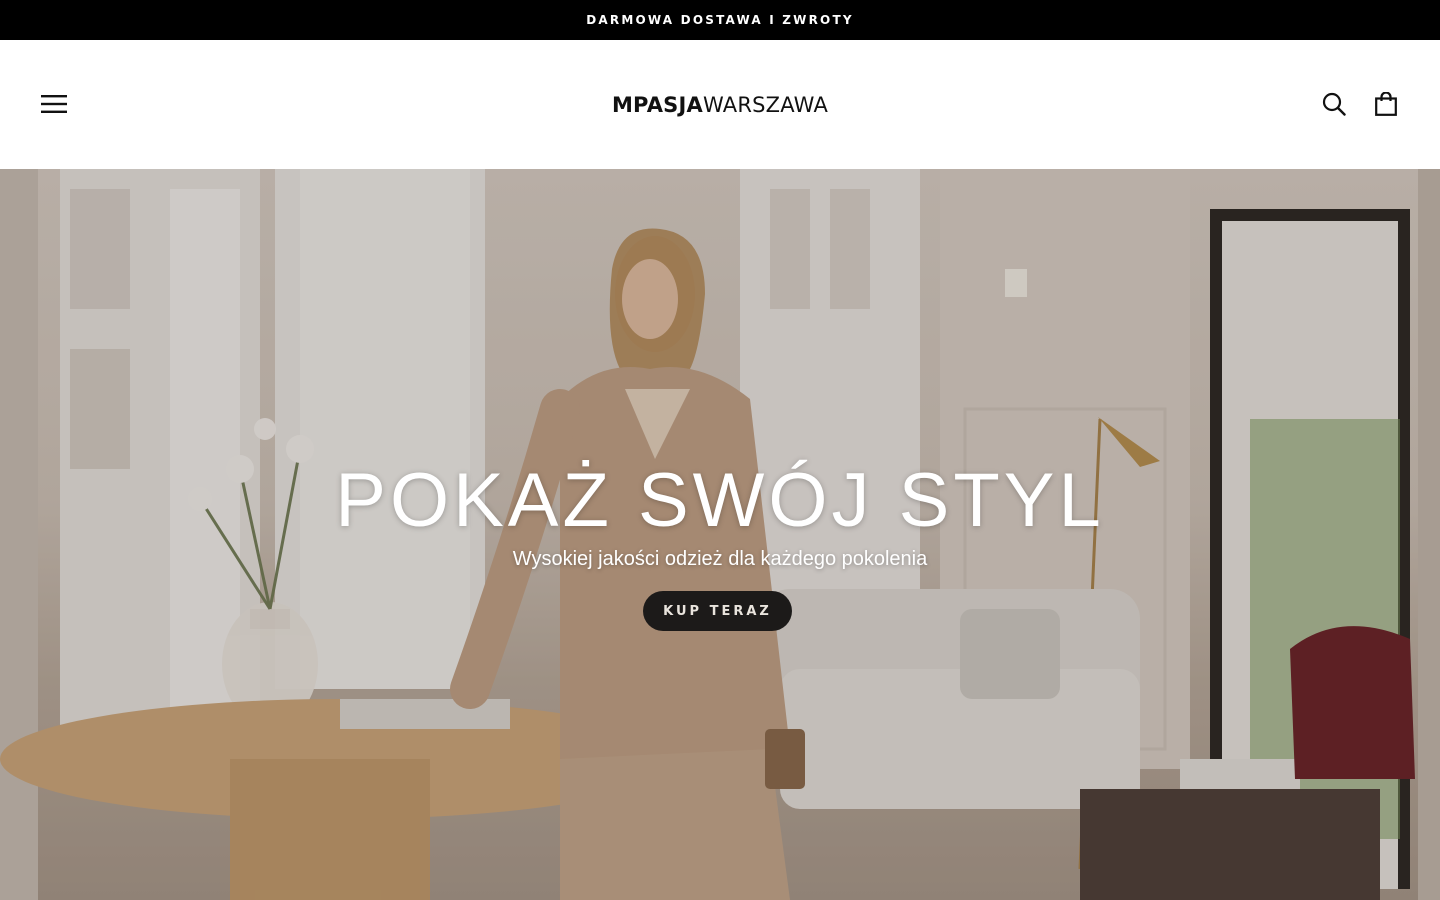 This screenshot has height=900, width=1440. I want to click on logo-bold-text: MPASJA, so click(657, 104).